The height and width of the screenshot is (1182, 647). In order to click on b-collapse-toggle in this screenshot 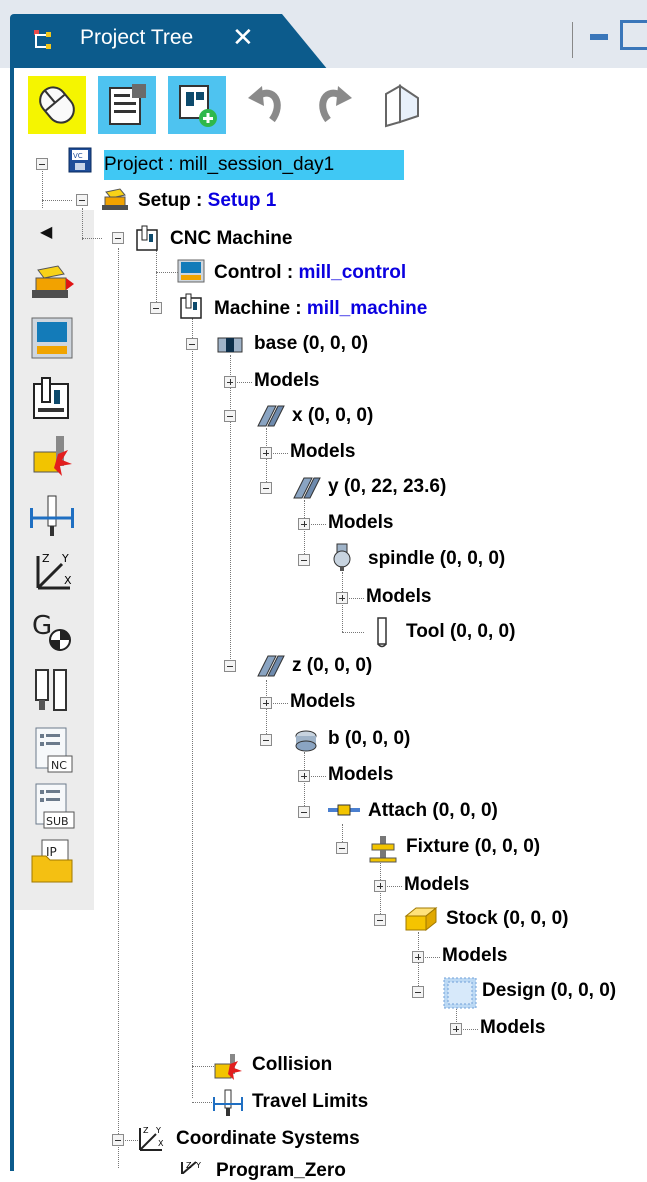, I will do `click(266, 740)`.